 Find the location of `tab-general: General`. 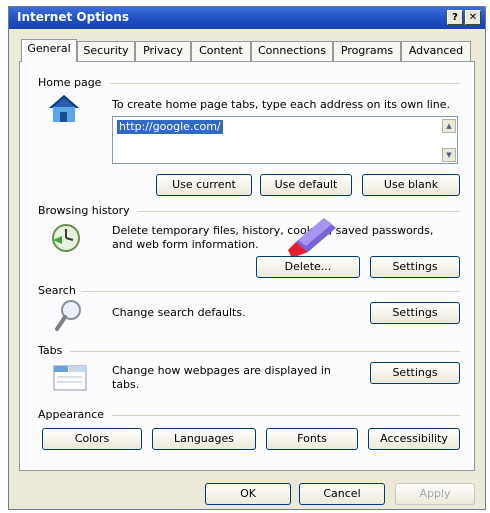

tab-general: General is located at coordinates (49, 50).